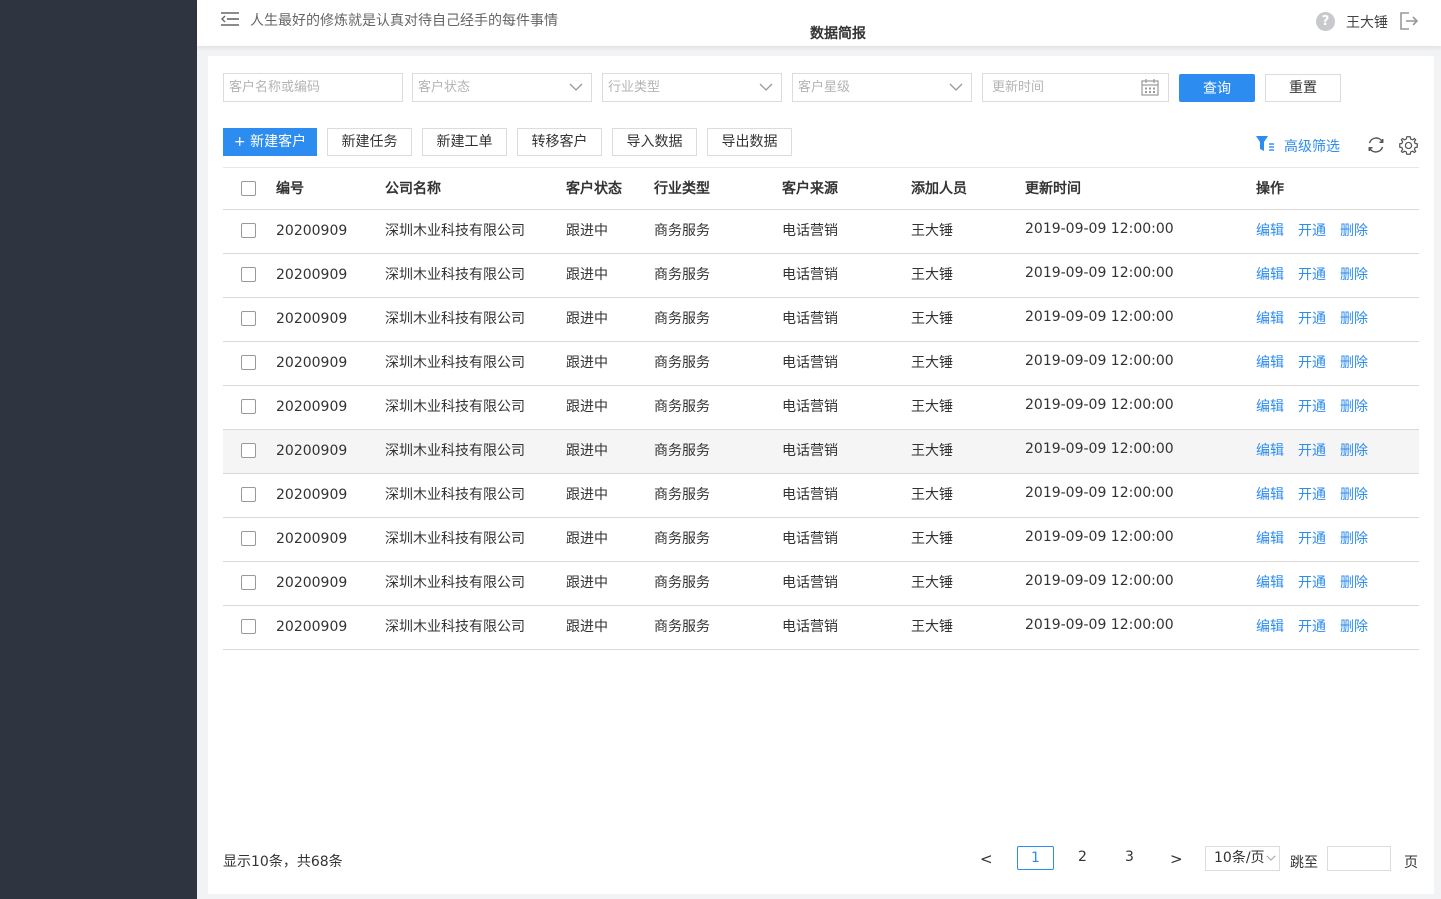 This screenshot has height=899, width=1441. What do you see at coordinates (1408, 145) in the screenshot?
I see `gear-icon` at bounding box center [1408, 145].